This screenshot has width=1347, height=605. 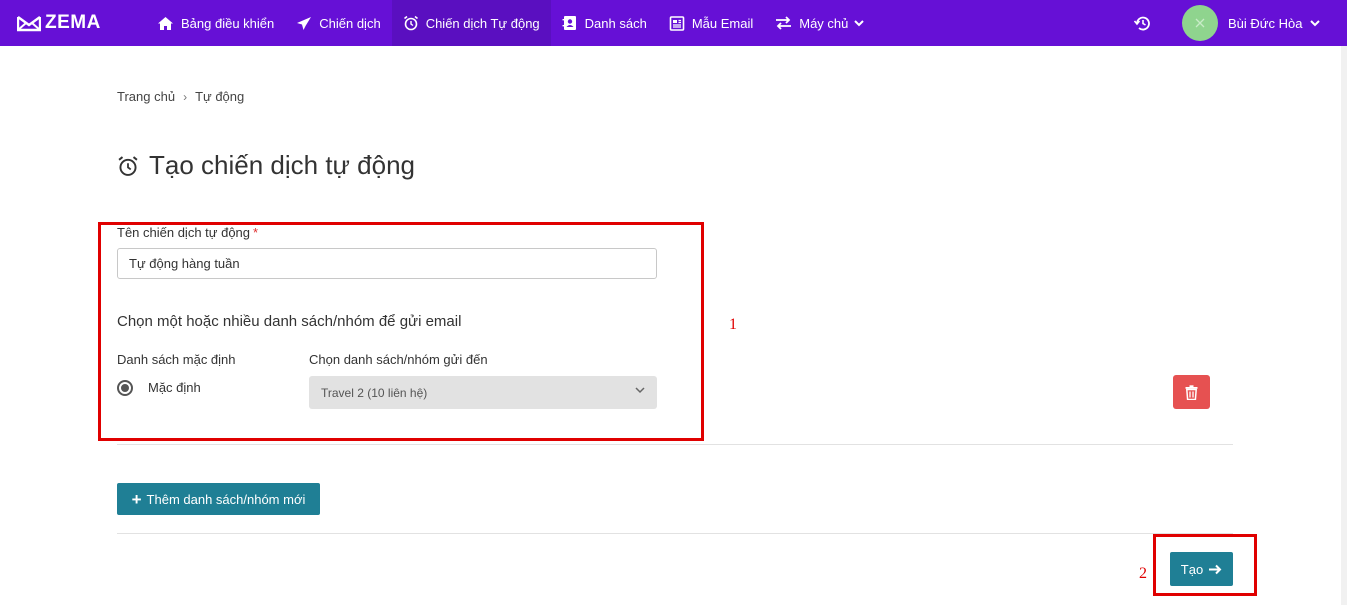 I want to click on history-button, so click(x=1143, y=23).